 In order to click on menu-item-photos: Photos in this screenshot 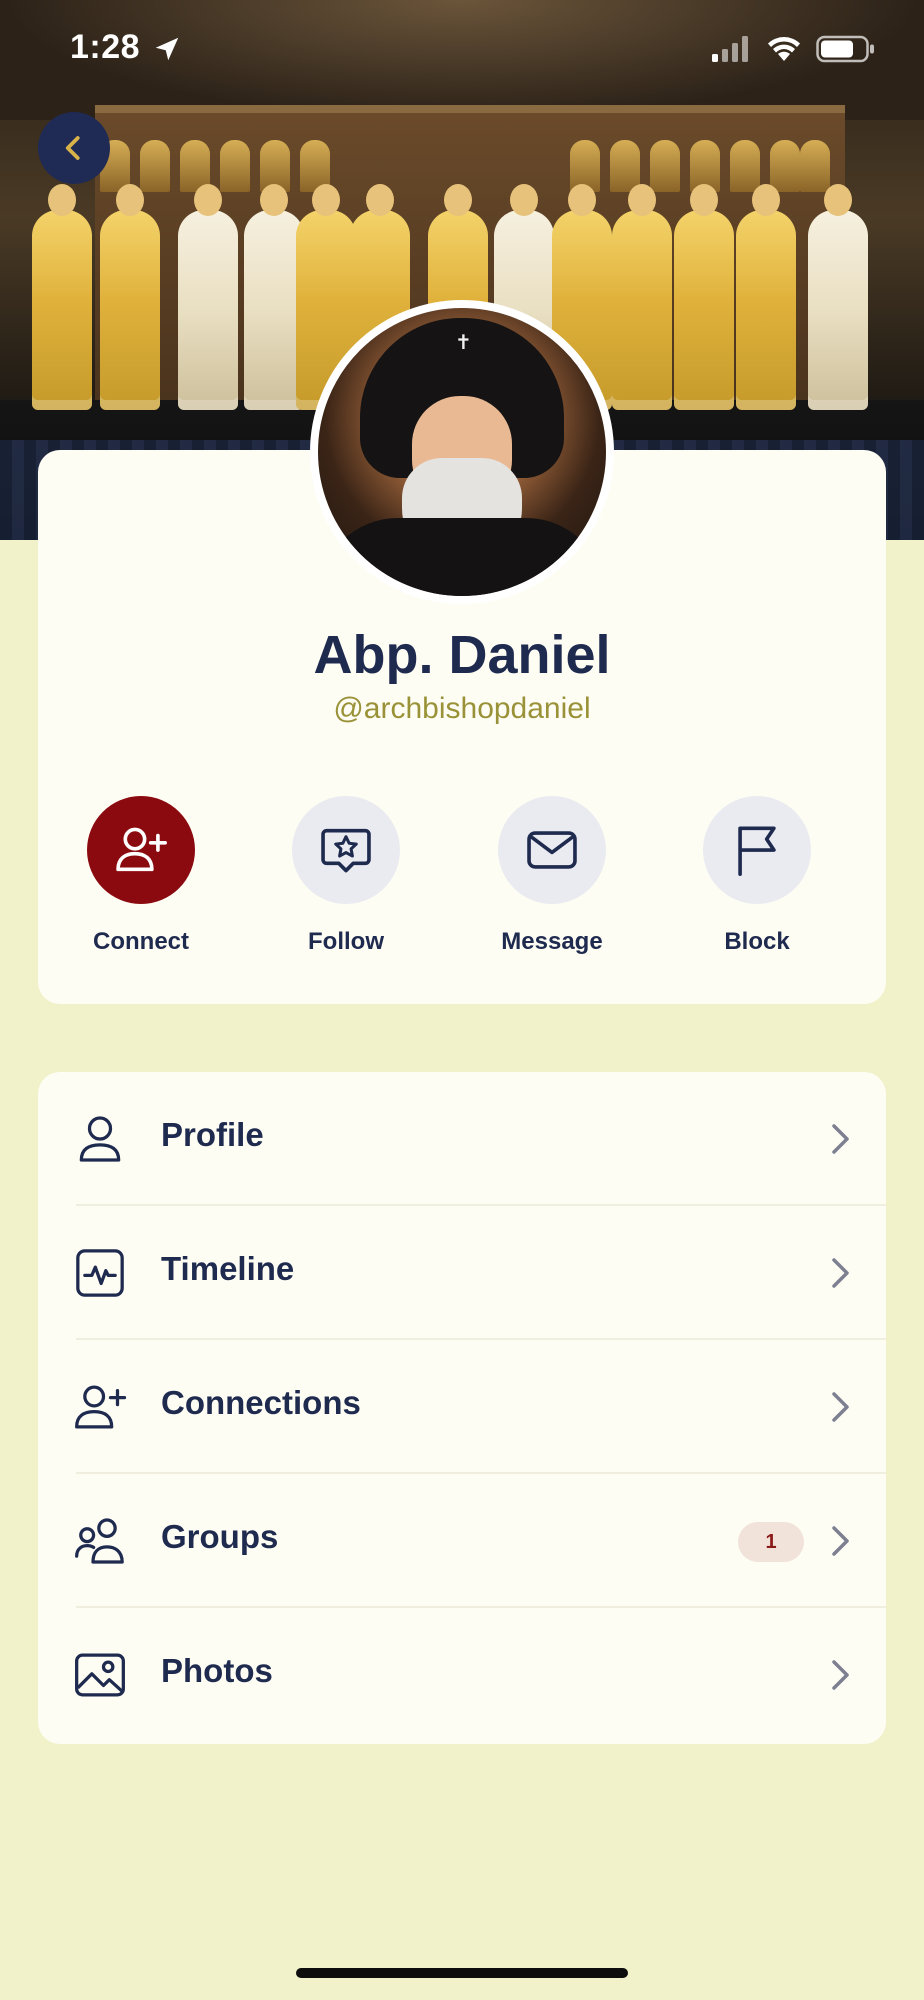, I will do `click(462, 1675)`.